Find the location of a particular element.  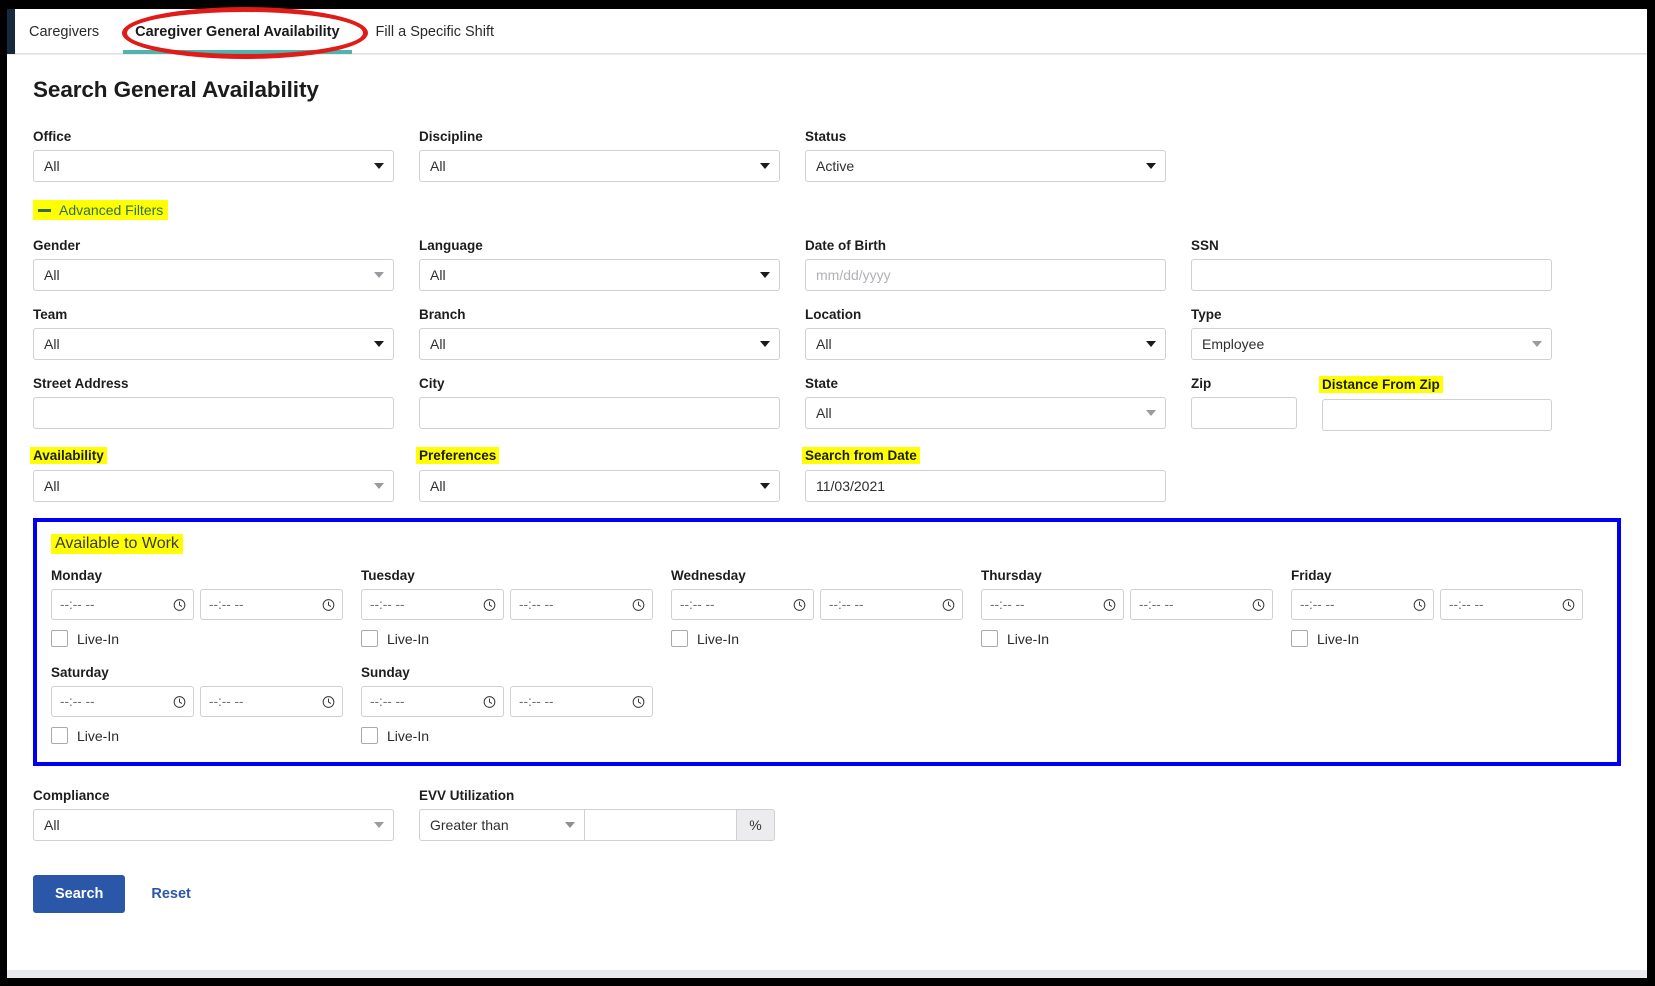

date-of-birth-label: Date of Birth is located at coordinates (845, 245).